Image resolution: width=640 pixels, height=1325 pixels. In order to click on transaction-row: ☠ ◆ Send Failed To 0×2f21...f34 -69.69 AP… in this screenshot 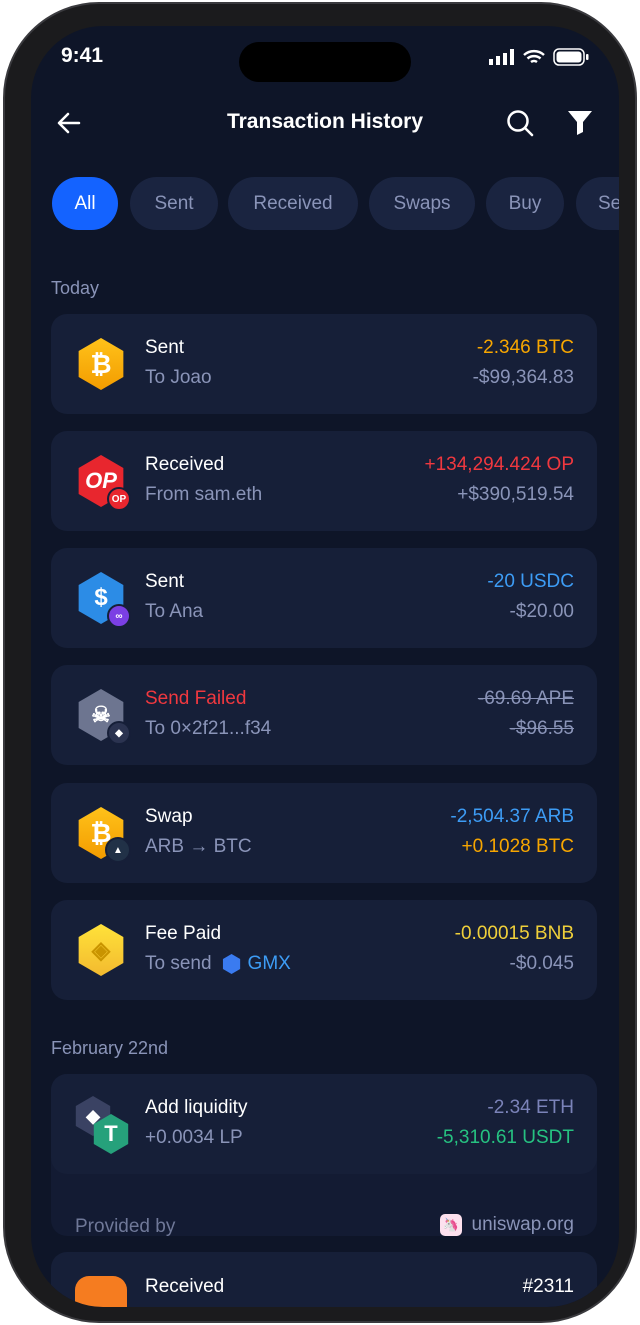, I will do `click(324, 715)`.